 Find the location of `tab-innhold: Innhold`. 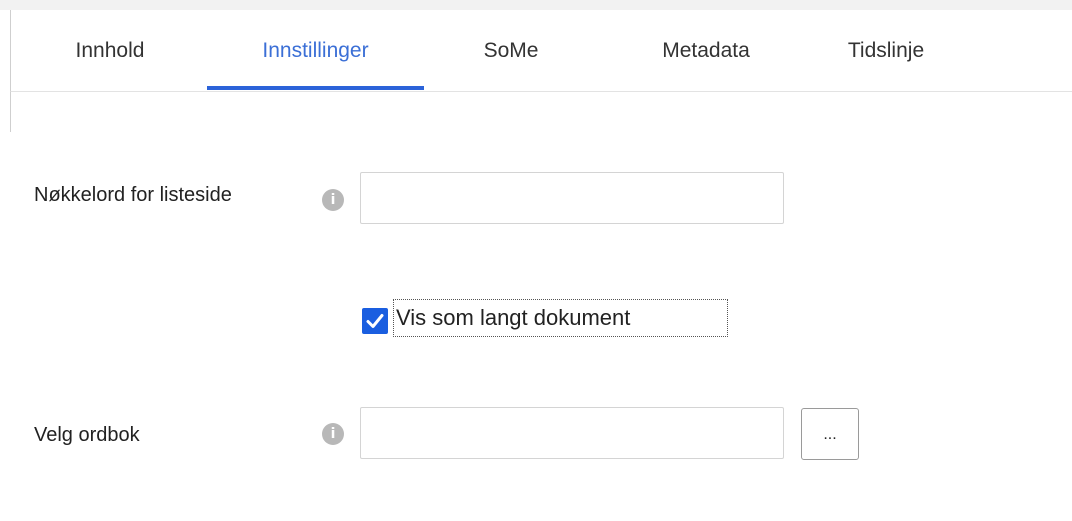

tab-innhold: Innhold is located at coordinates (110, 50).